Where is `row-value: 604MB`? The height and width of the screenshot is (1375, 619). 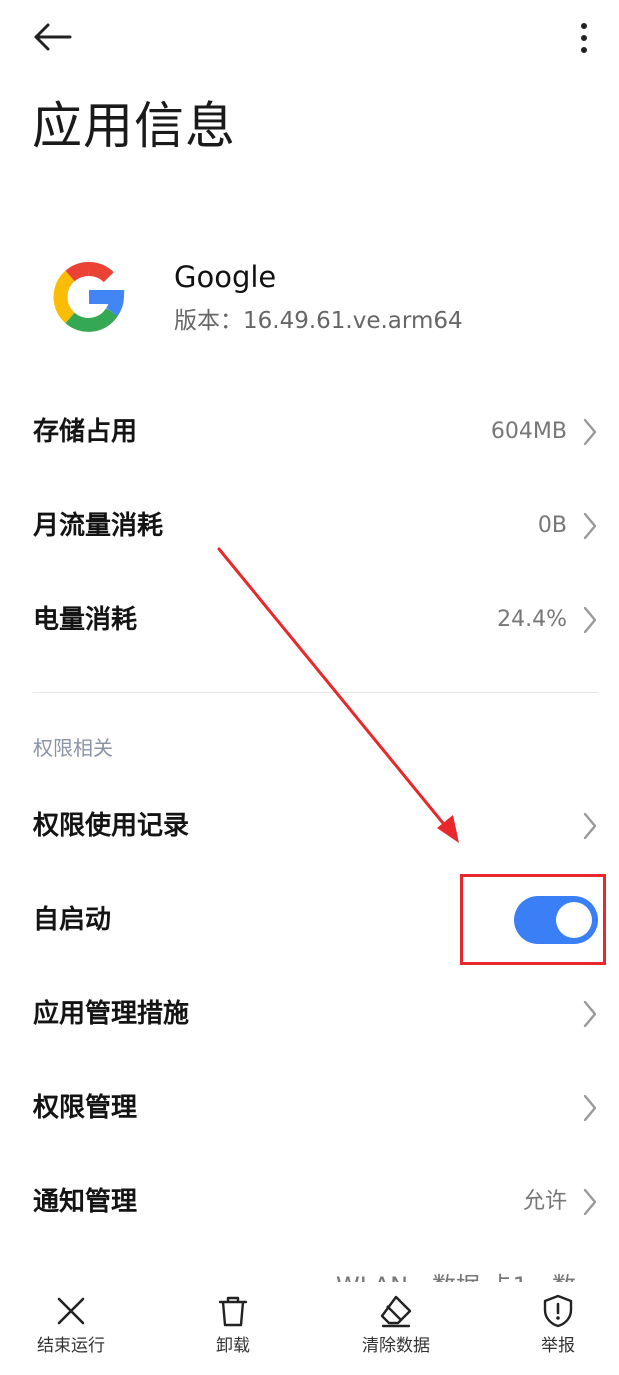
row-value: 604MB is located at coordinates (528, 431).